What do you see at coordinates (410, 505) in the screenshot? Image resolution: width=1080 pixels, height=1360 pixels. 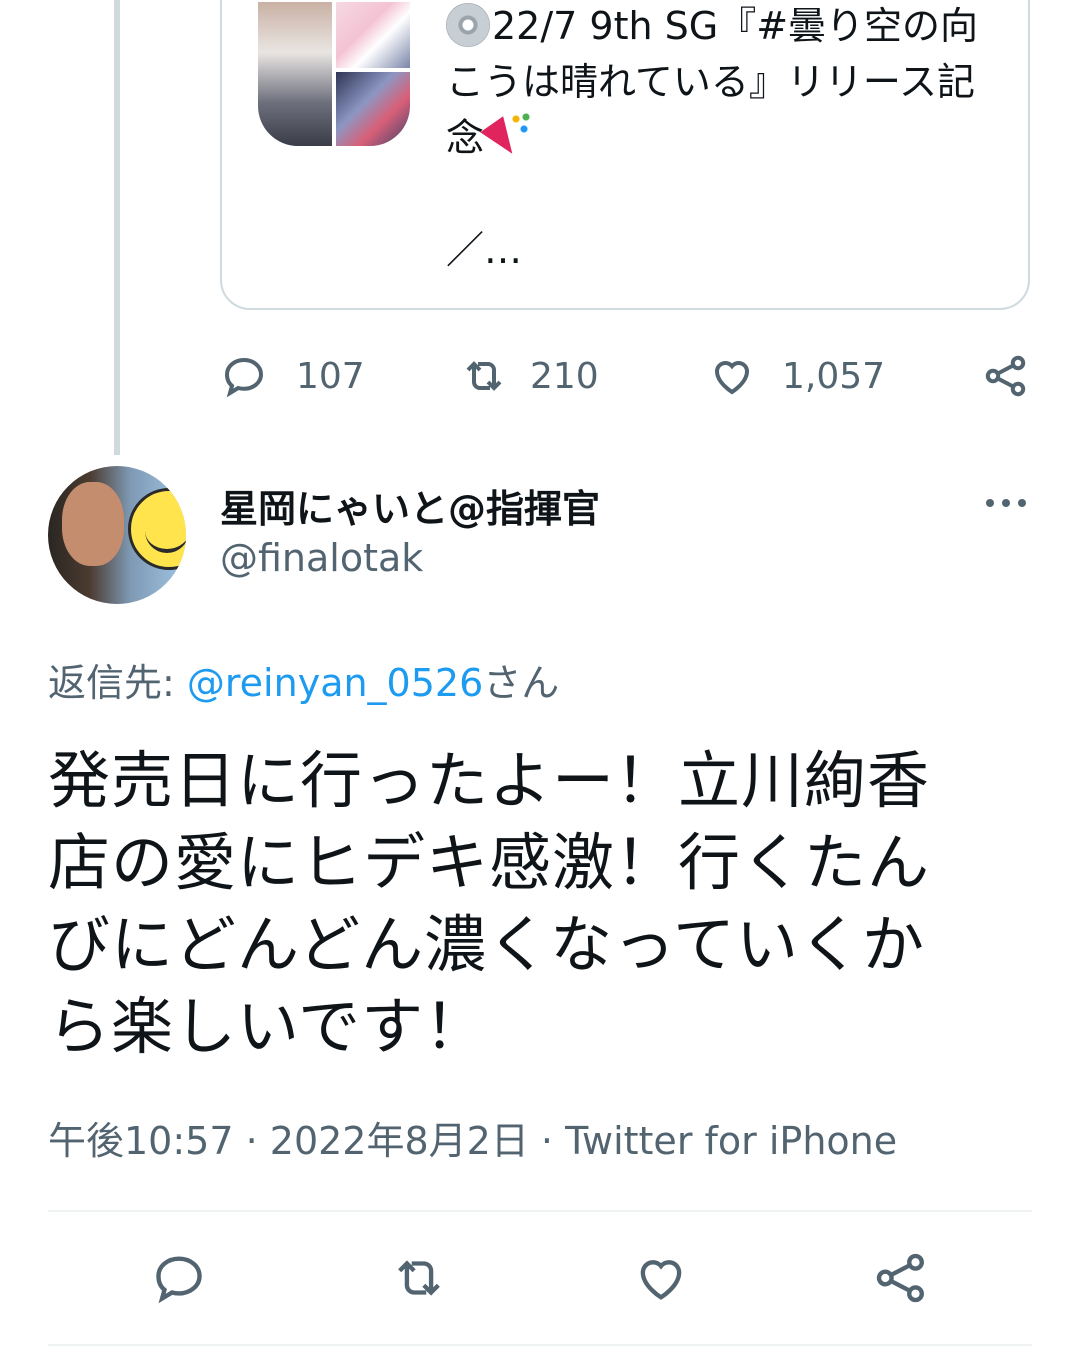 I see `display-name: 星岡にゃいと@指揮官` at bounding box center [410, 505].